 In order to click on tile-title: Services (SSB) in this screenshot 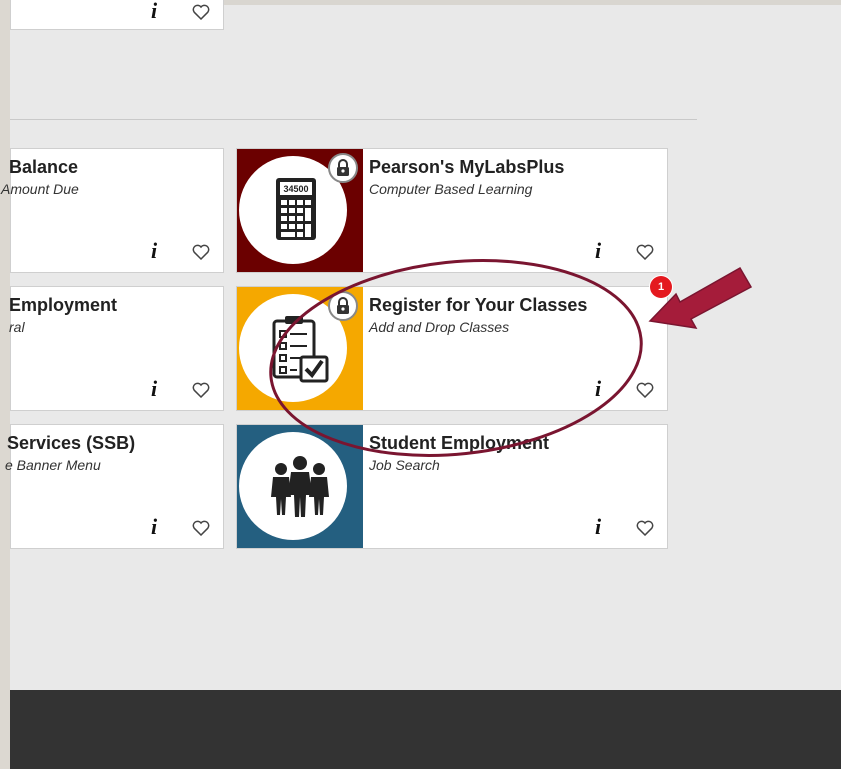, I will do `click(71, 443)`.